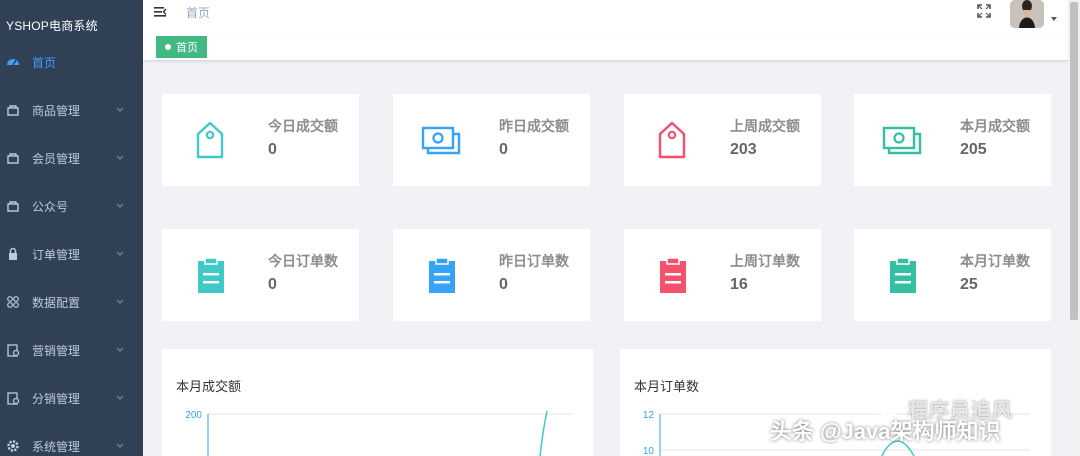  I want to click on hamburger-icon, so click(161, 12).